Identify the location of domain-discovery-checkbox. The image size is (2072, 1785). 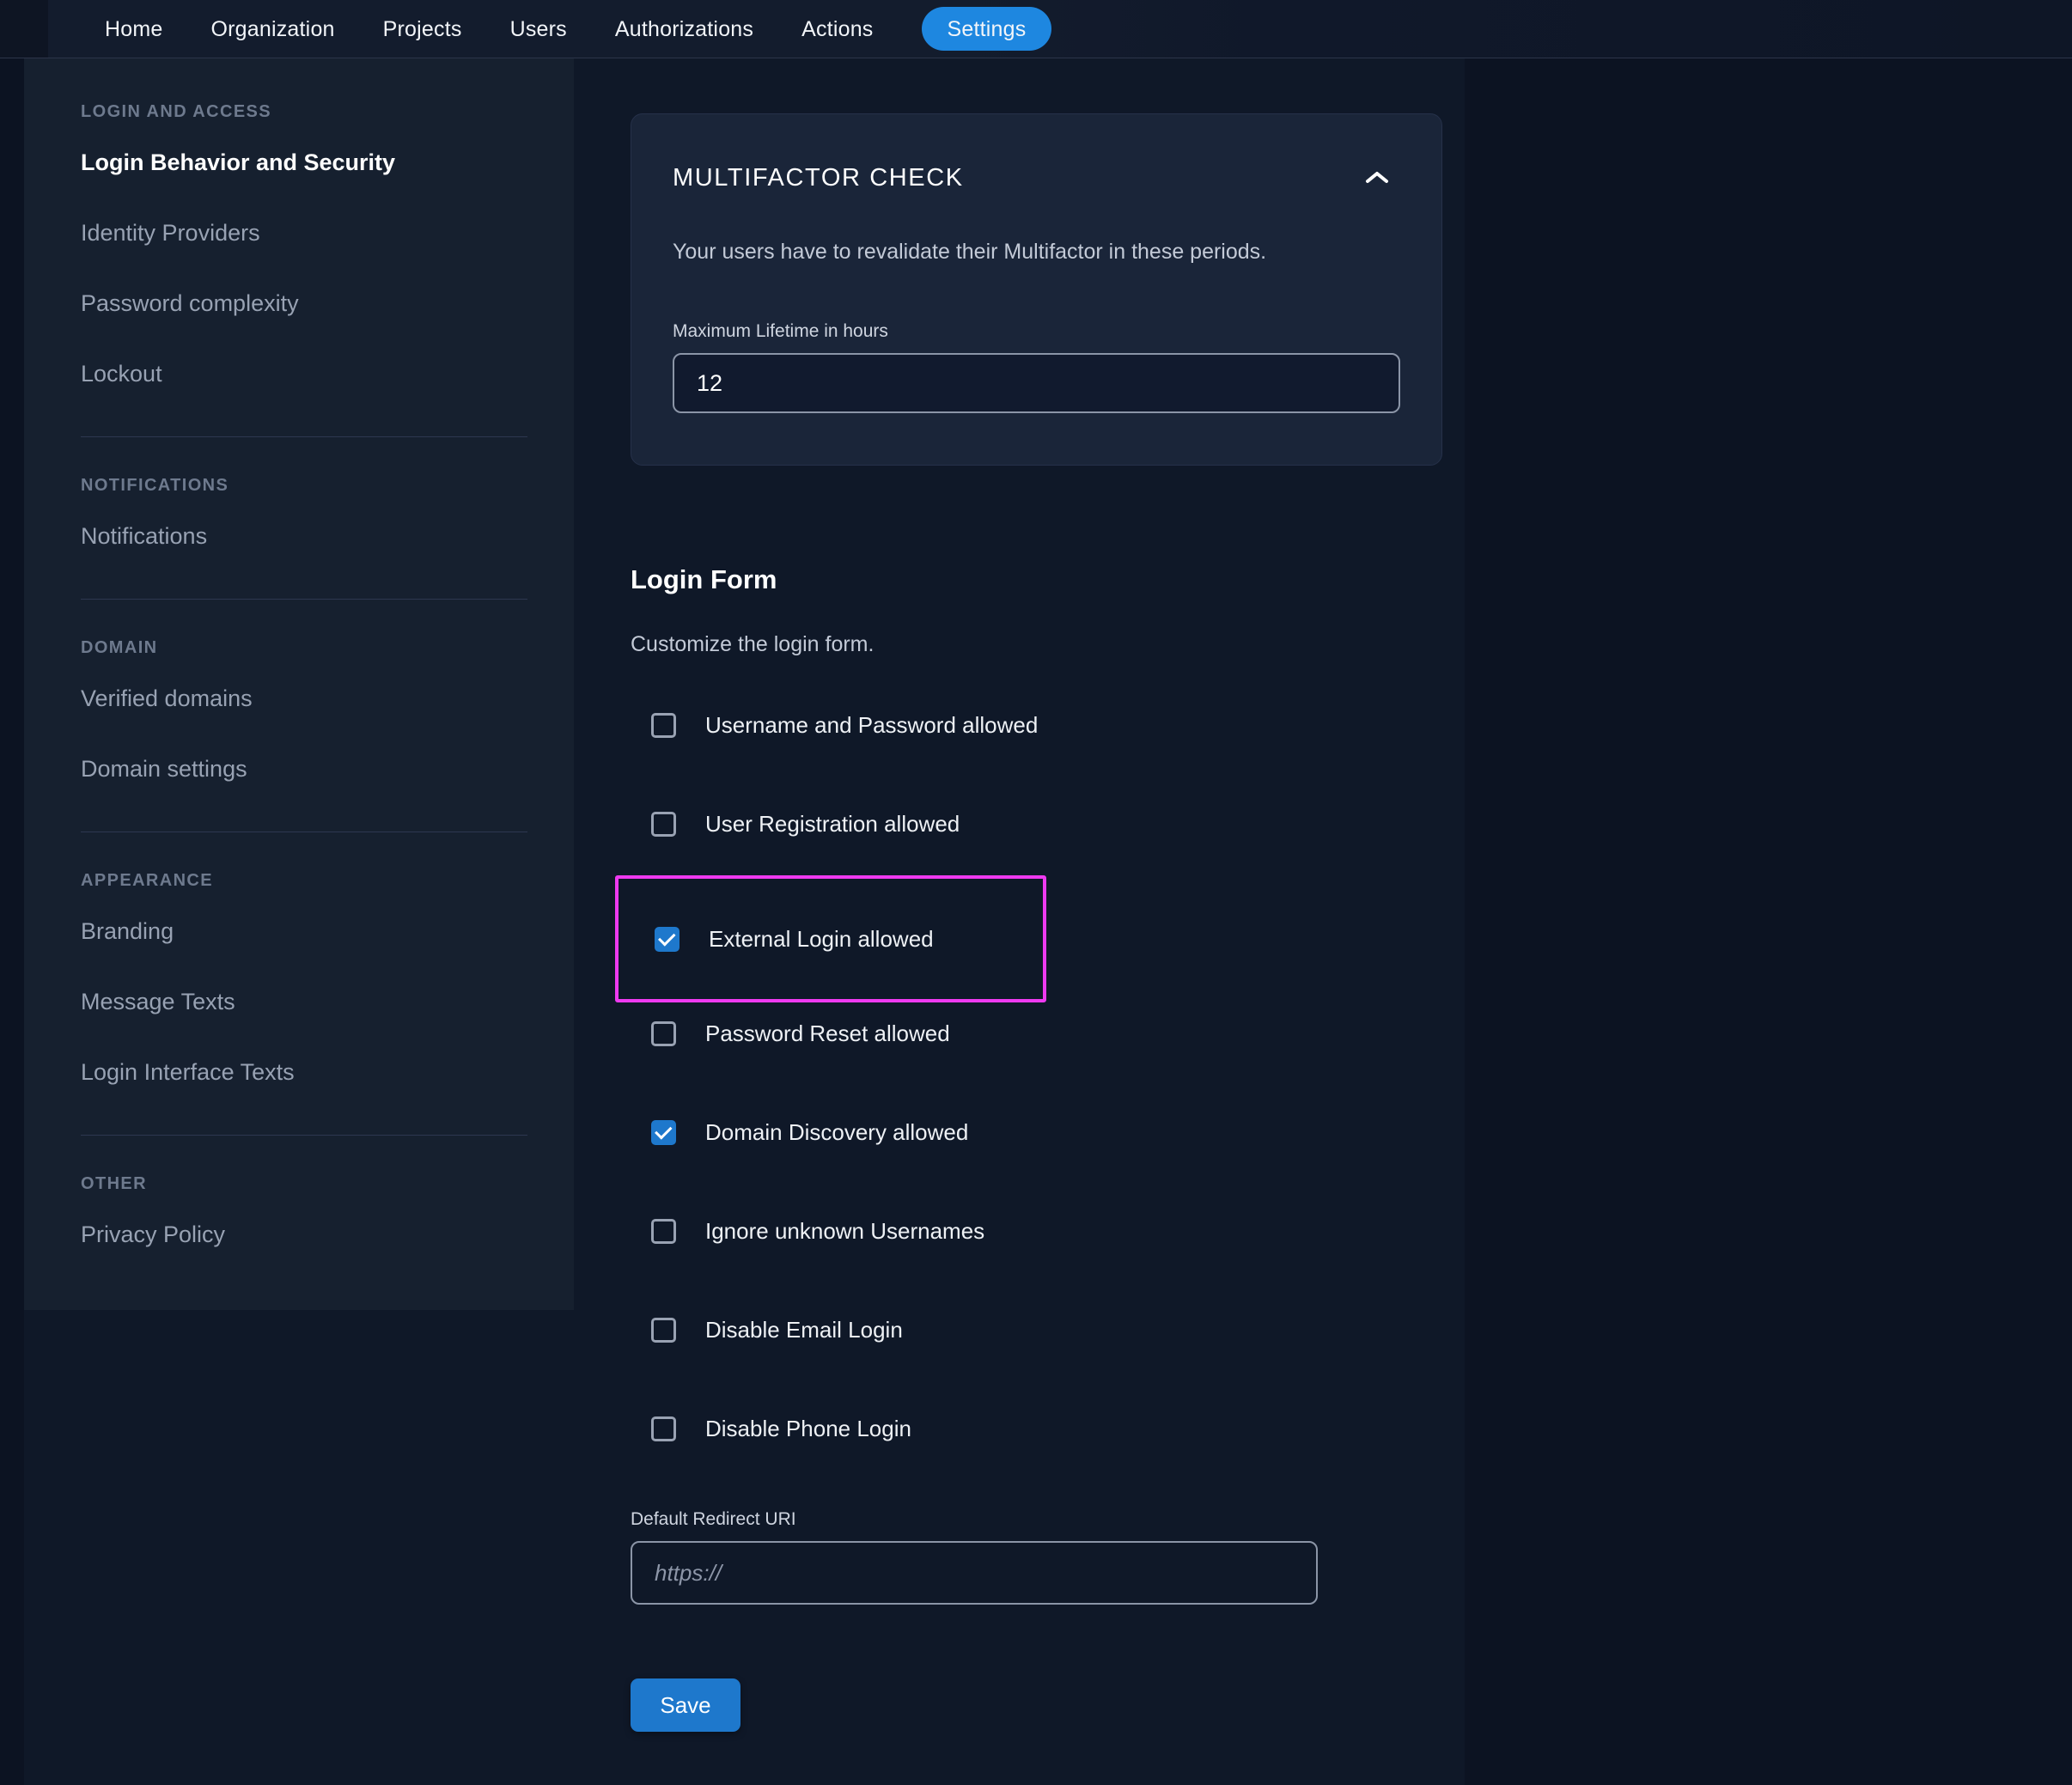
(663, 1132).